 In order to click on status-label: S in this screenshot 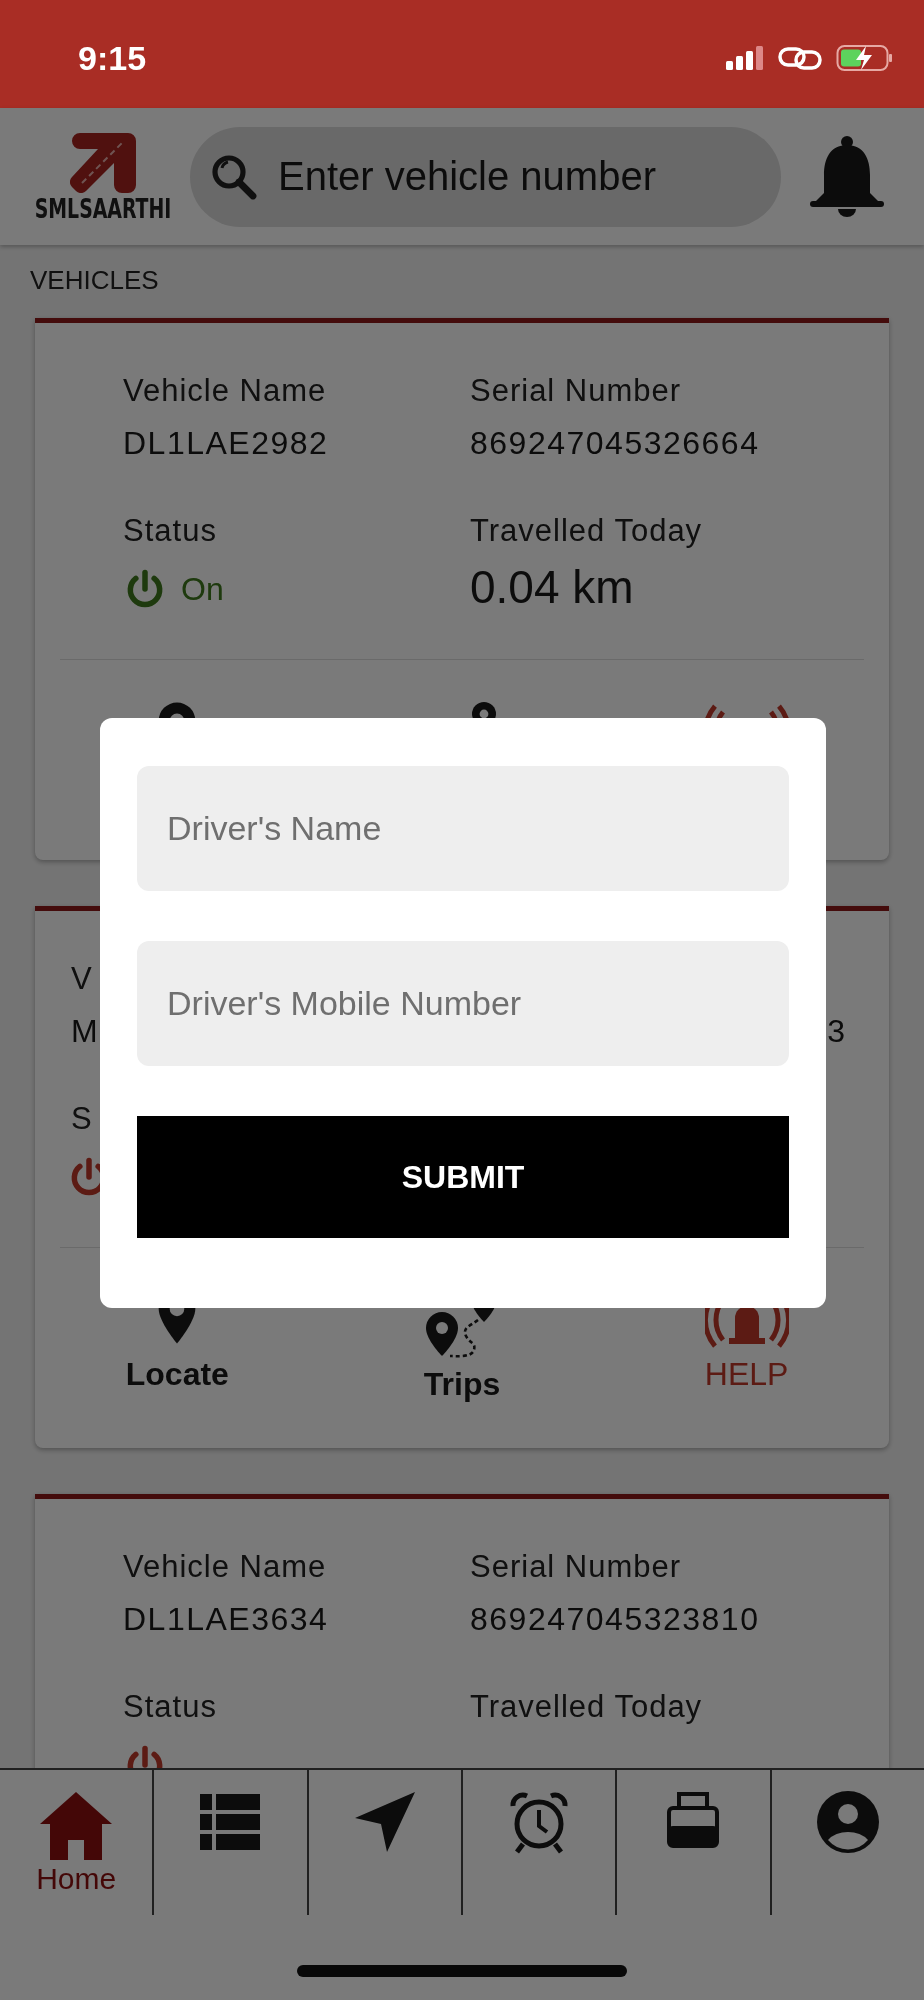, I will do `click(82, 1119)`.